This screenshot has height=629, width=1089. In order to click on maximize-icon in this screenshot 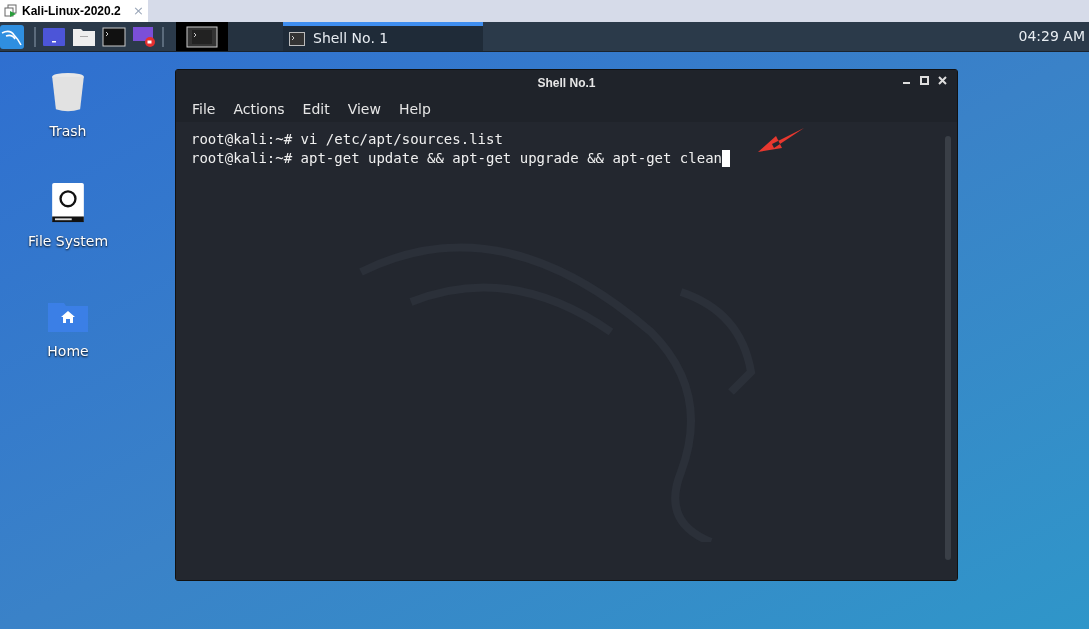, I will do `click(924, 80)`.